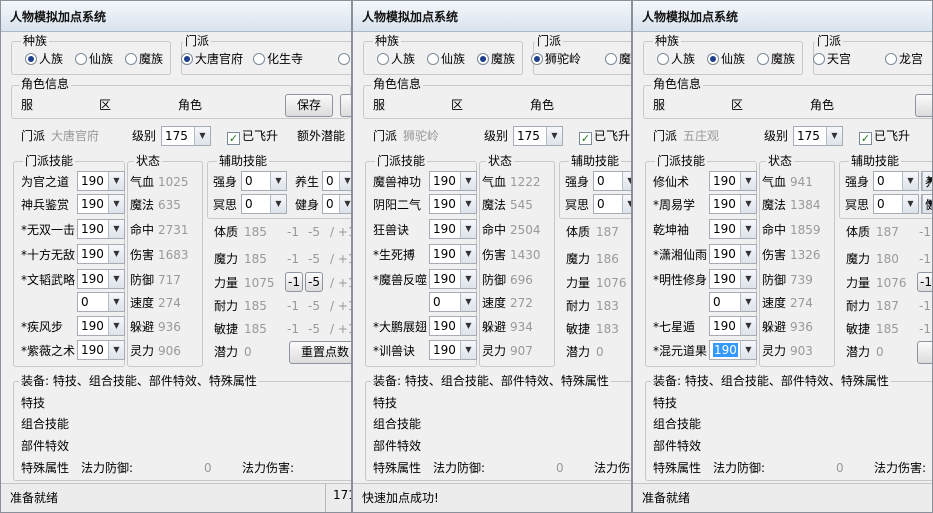  Describe the element at coordinates (618, 59) in the screenshot. I see `sect-option-1: 魔` at that location.